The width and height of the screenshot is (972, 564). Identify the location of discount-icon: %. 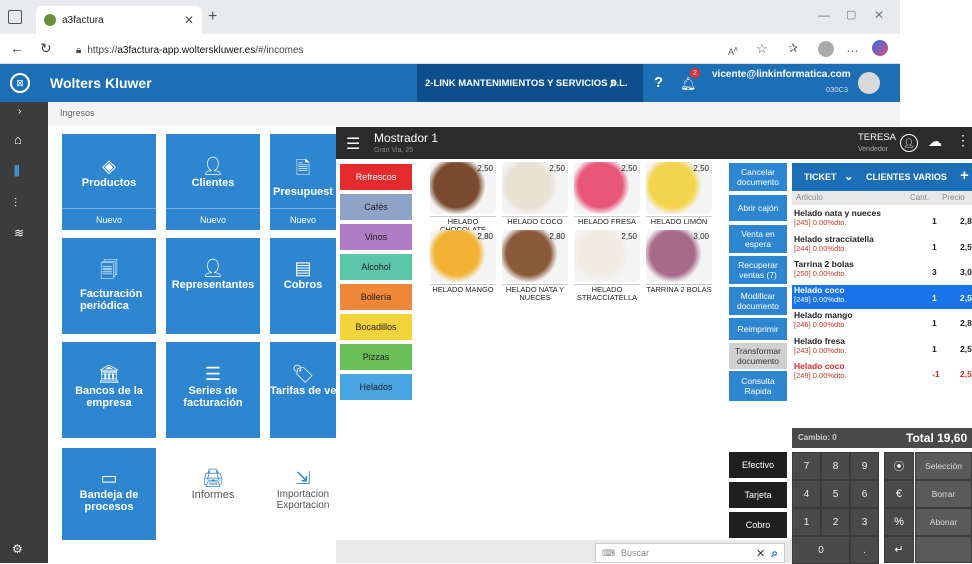
(899, 522).